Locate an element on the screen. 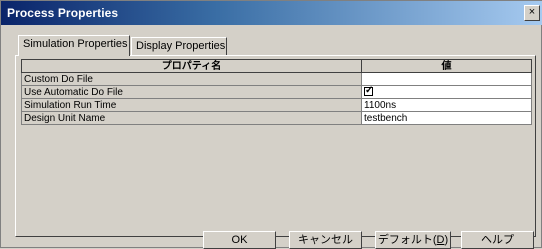  cancel-button: キャンセル is located at coordinates (325, 240).